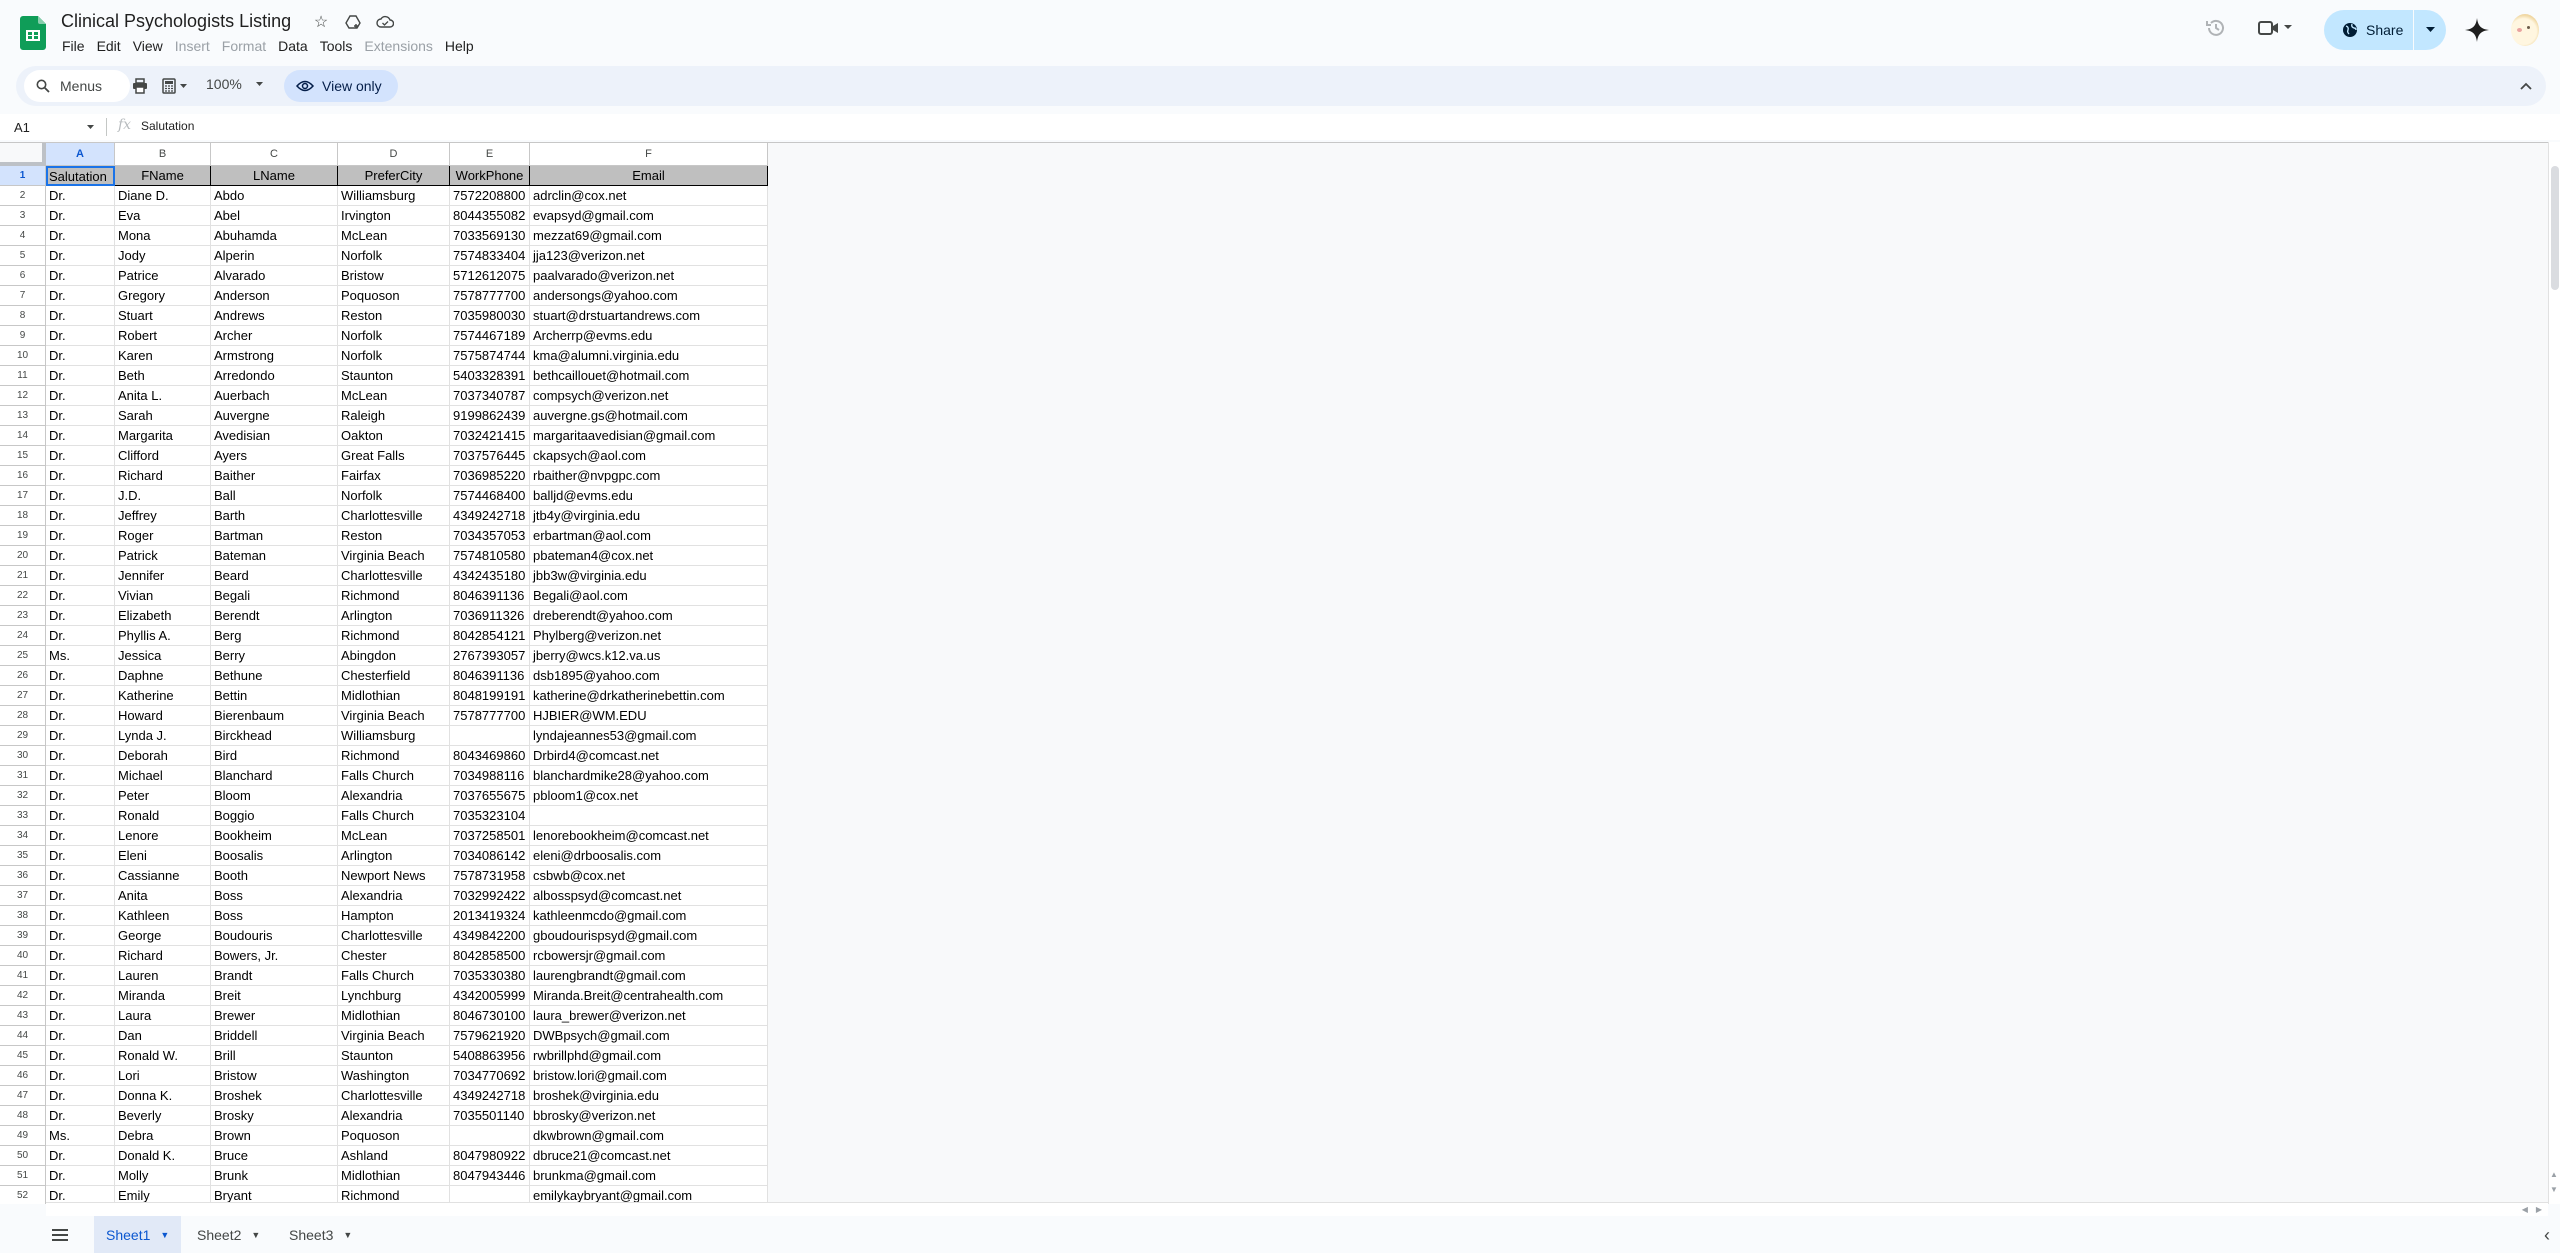  I want to click on cell-e36: 7578731958, so click(490, 876).